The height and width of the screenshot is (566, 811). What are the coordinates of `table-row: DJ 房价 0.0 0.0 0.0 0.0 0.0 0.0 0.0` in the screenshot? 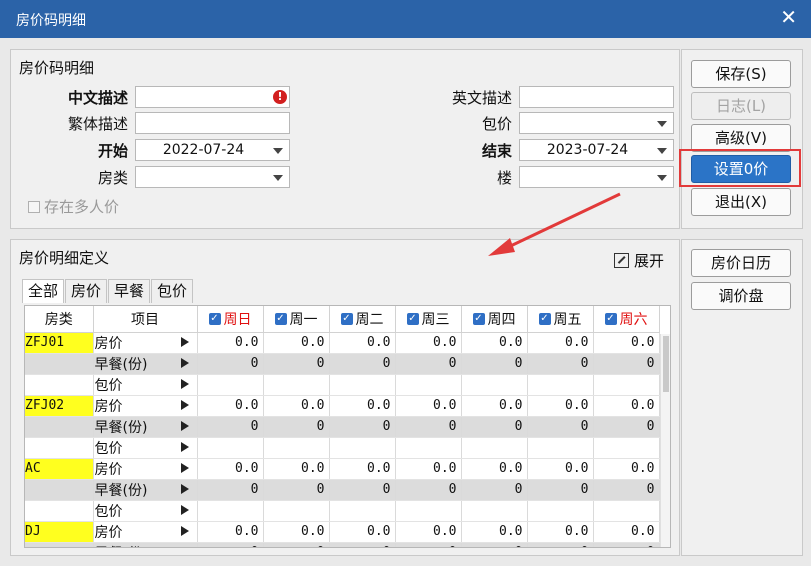 It's located at (342, 532).